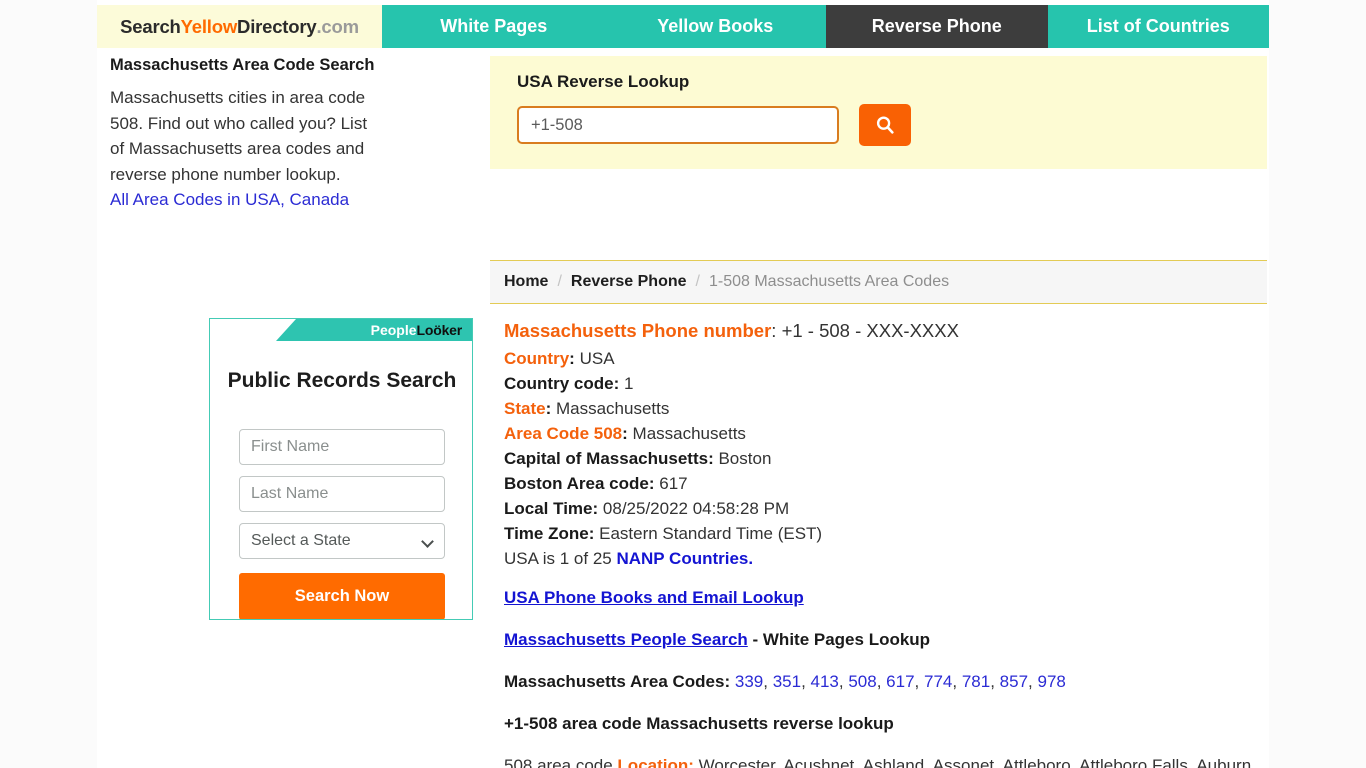 This screenshot has height=768, width=1366. Describe the element at coordinates (976, 681) in the screenshot. I see `area-code-link: 781` at that location.